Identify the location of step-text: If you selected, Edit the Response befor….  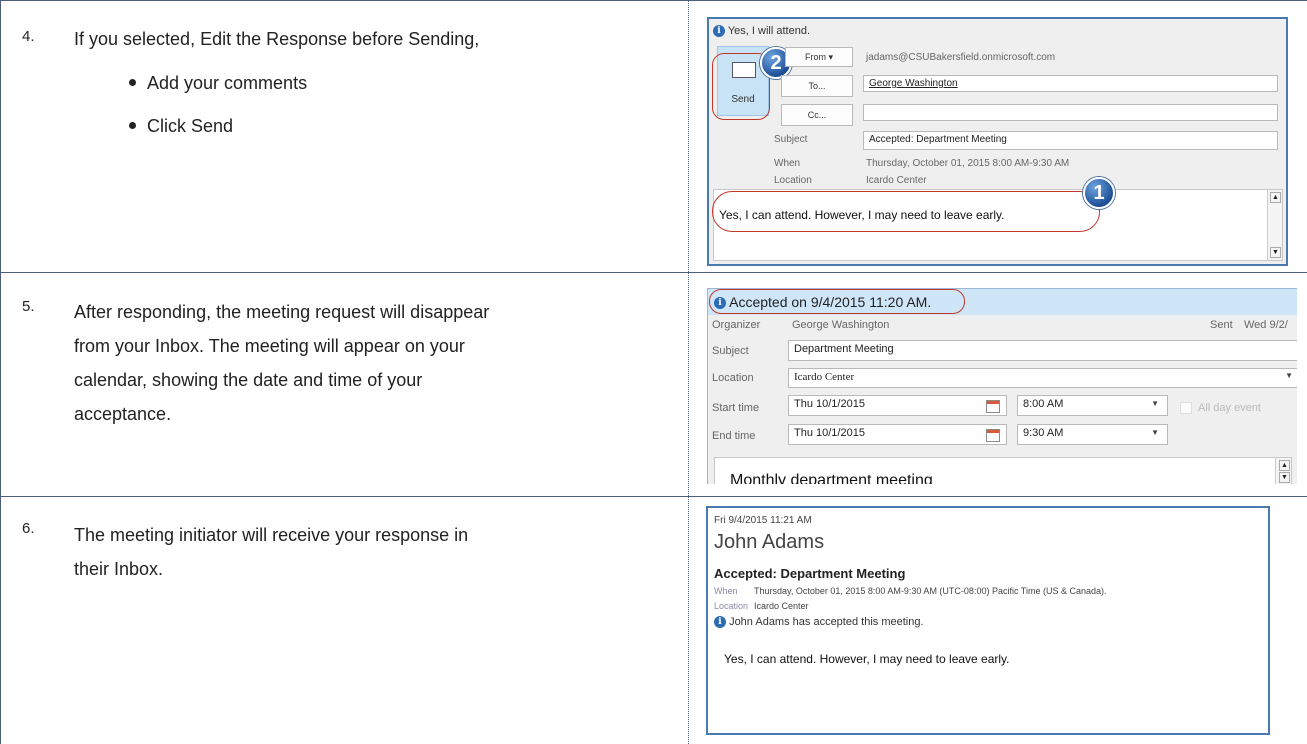
(277, 39).